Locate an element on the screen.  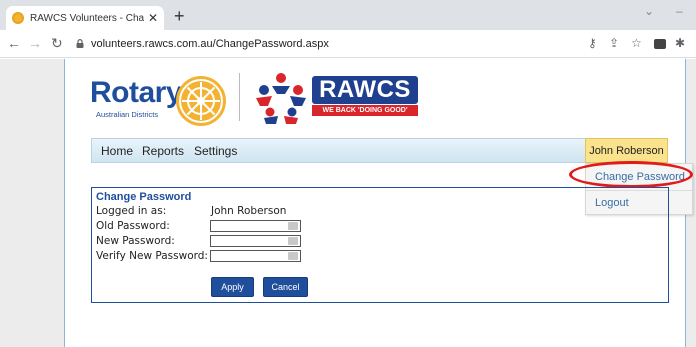
close-tab-icon: ✕ is located at coordinates (153, 18).